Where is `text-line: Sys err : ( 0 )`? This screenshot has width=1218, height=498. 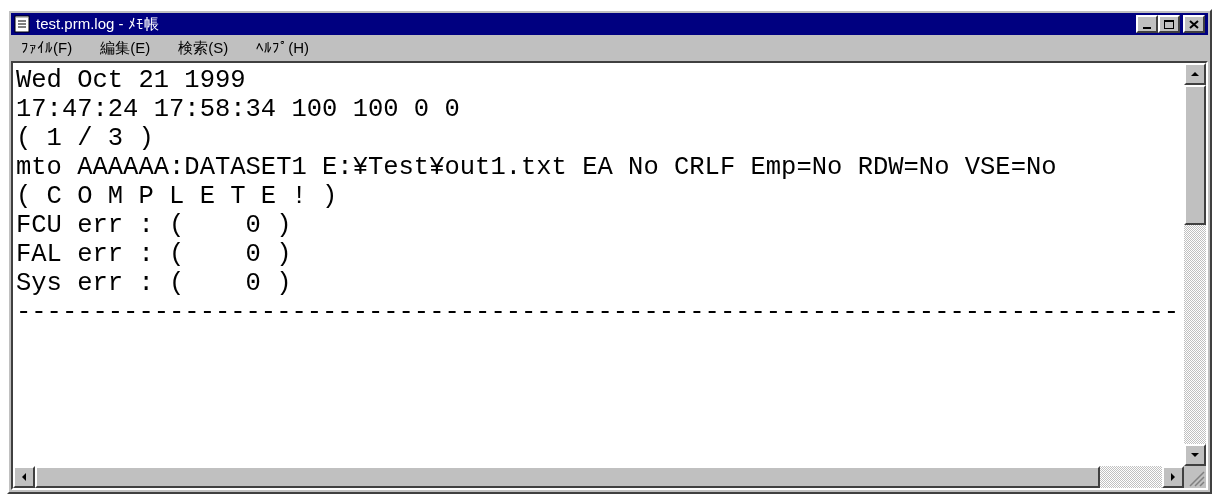
text-line: Sys err : ( 0 ) is located at coordinates (154, 283).